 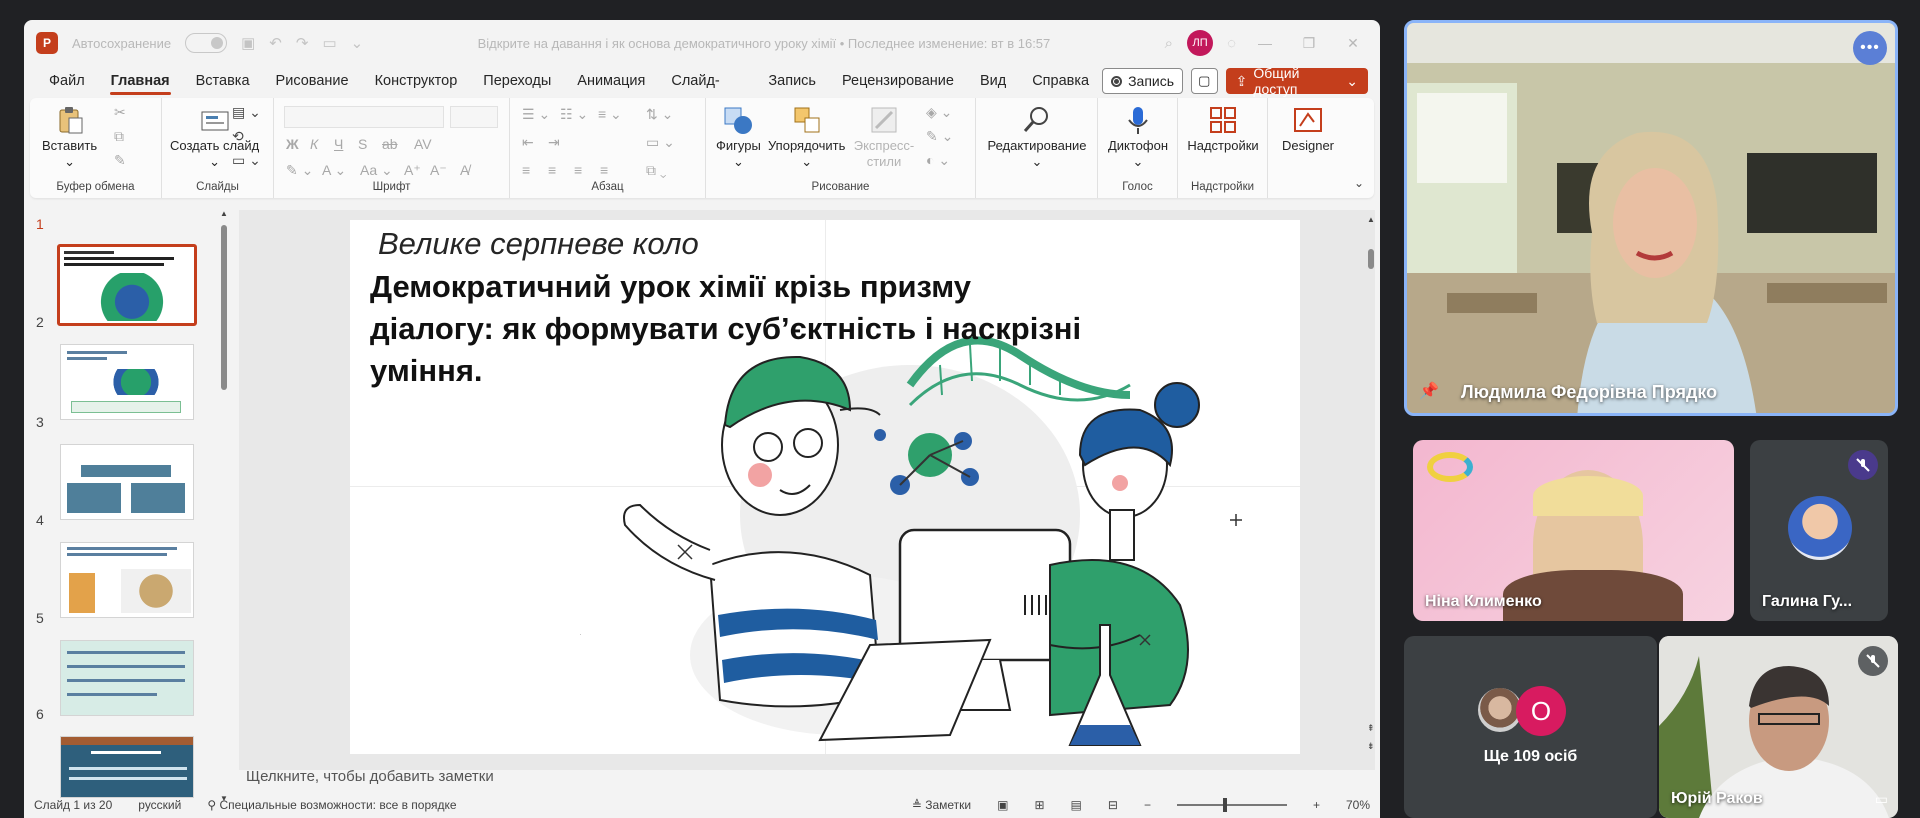 What do you see at coordinates (334, 170) in the screenshot?
I see `font-color-icon: A ⌄` at bounding box center [334, 170].